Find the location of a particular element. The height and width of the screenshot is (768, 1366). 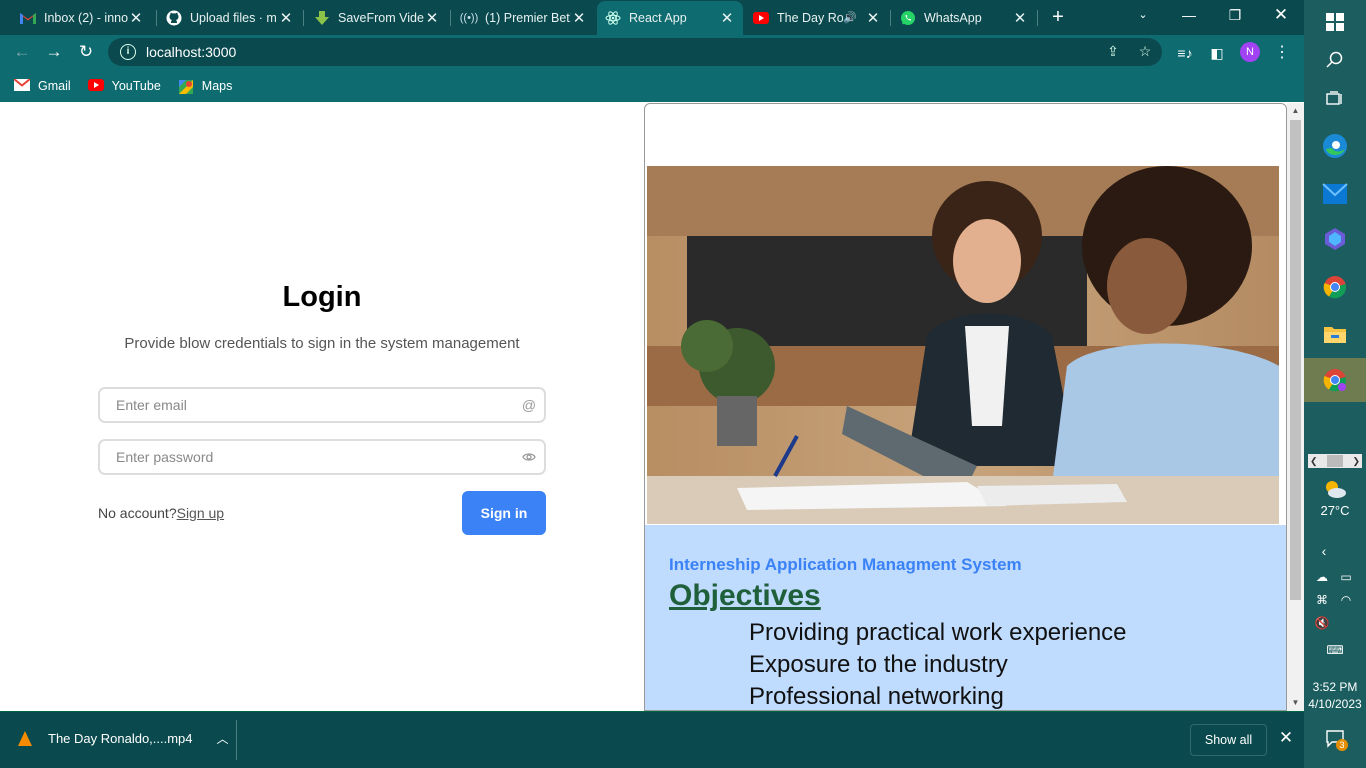

system-title: Interneship Application Managment System is located at coordinates (845, 564).